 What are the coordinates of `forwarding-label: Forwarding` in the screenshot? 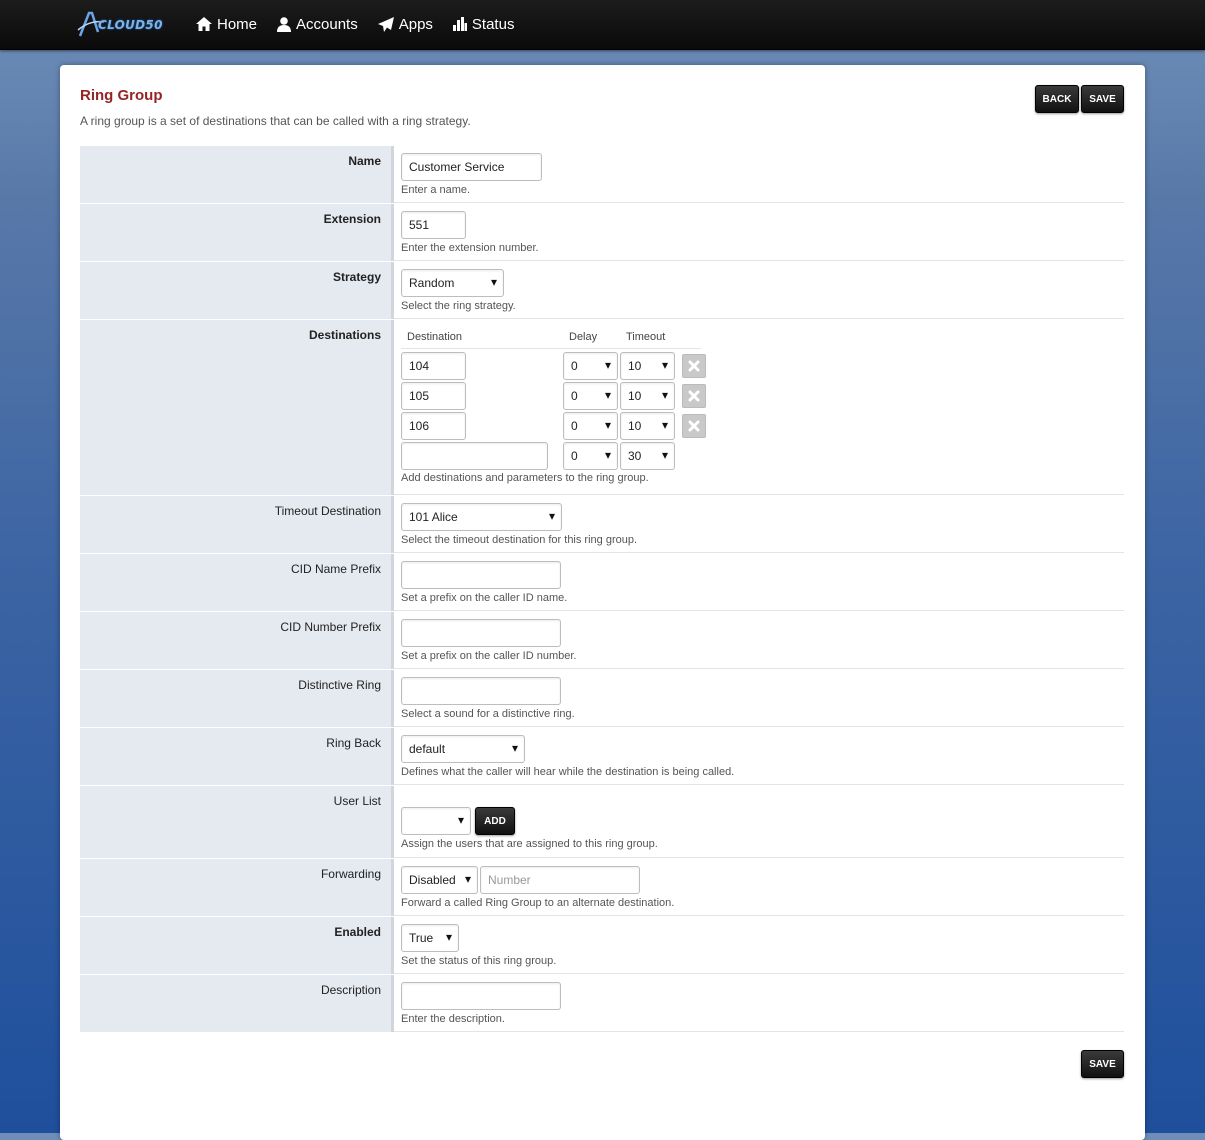 It's located at (237, 887).